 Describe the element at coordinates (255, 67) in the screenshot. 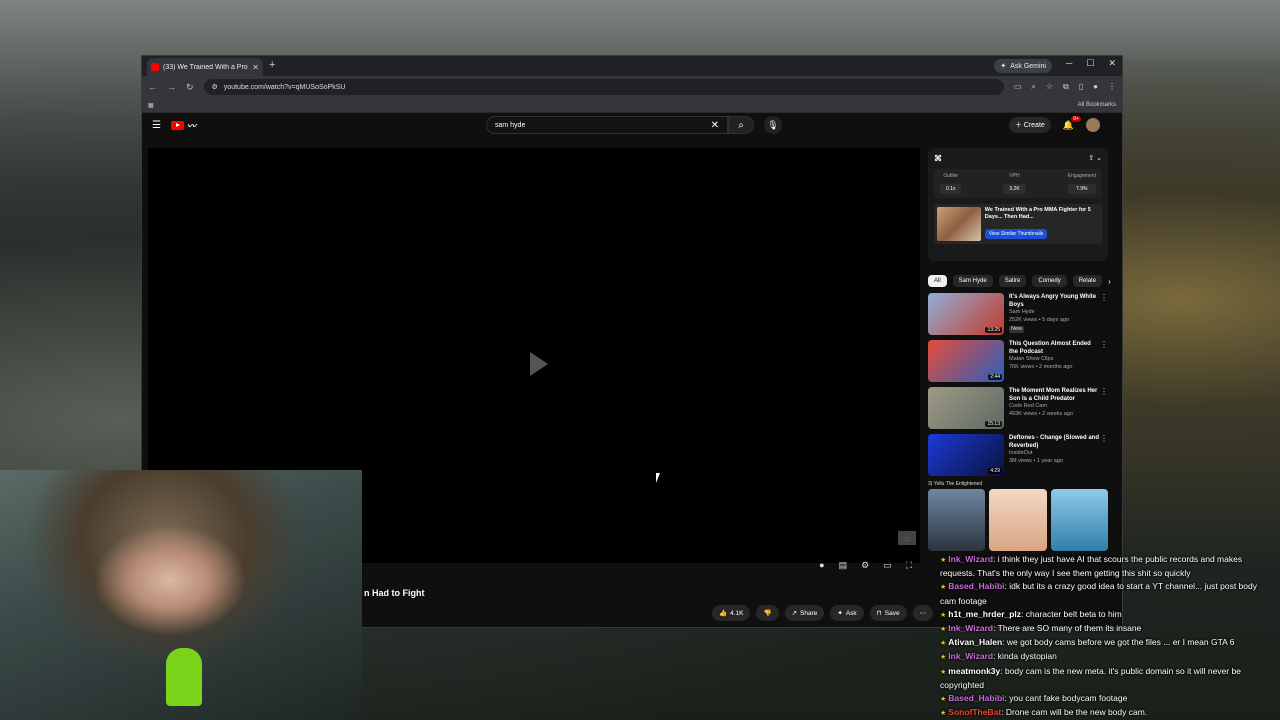

I see `close-tab-icon: ✕` at that location.